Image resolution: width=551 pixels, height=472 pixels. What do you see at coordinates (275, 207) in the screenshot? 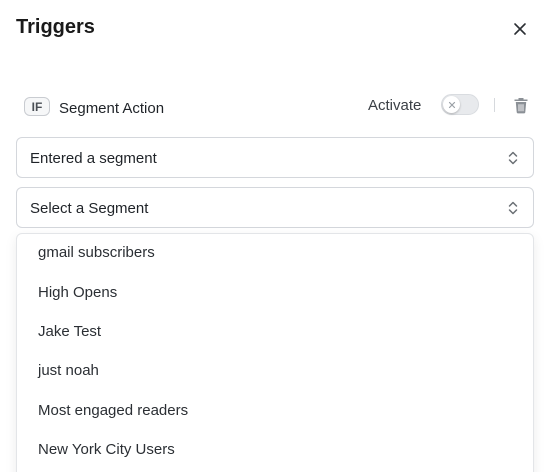
I see `segment-select: Select a Segment` at bounding box center [275, 207].